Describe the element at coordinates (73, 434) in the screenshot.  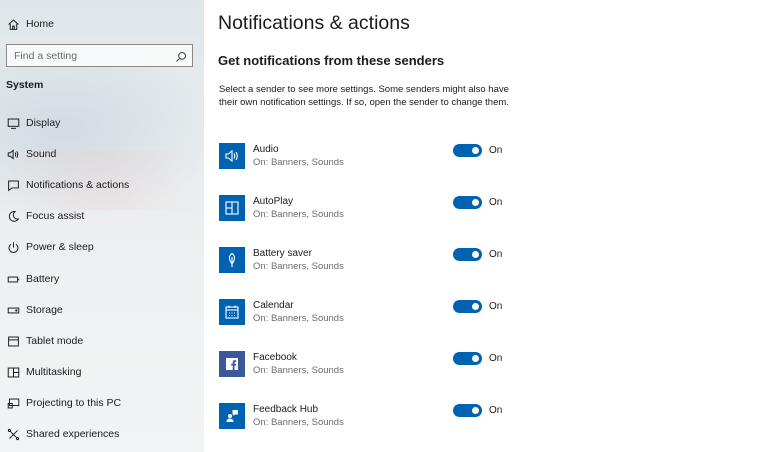
I see `sidebar-item-label: Shared experiences` at that location.